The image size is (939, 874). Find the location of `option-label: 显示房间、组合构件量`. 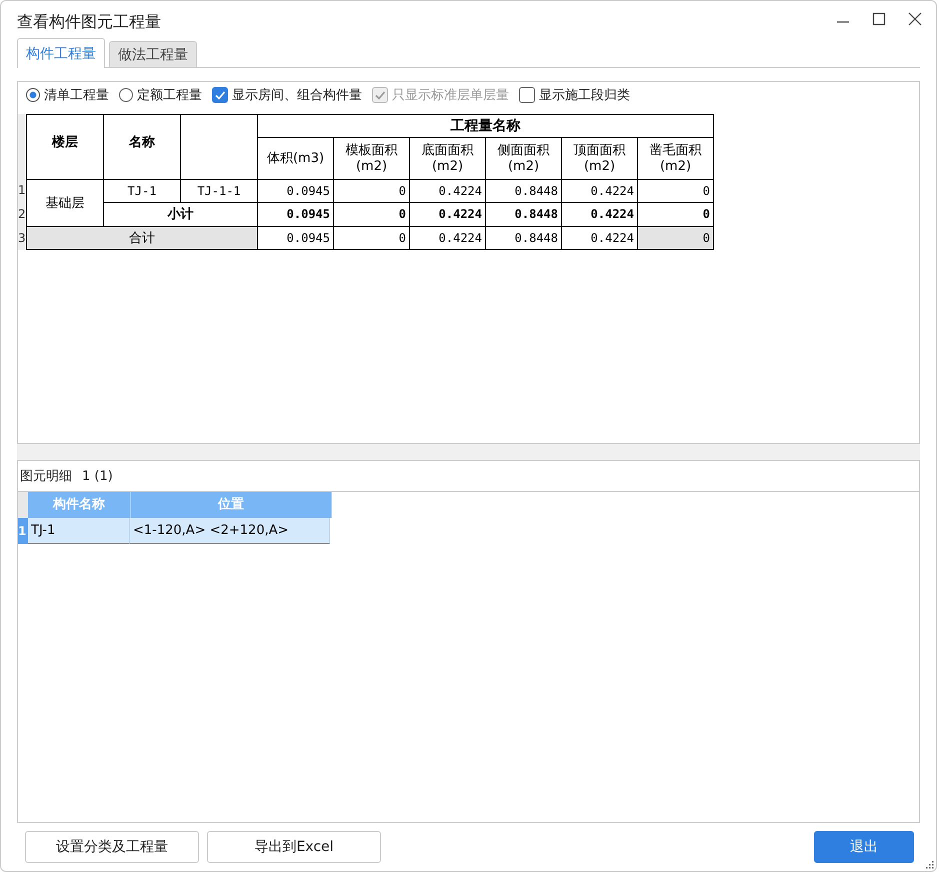

option-label: 显示房间、组合构件量 is located at coordinates (297, 95).